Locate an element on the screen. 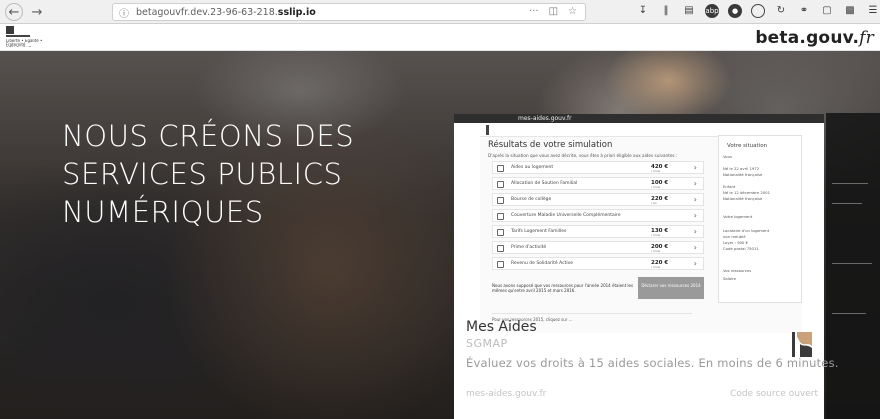 The image size is (880, 419). url-text: betagouvfr.dev.23-96-63-218.sslip.io is located at coordinates (226, 12).